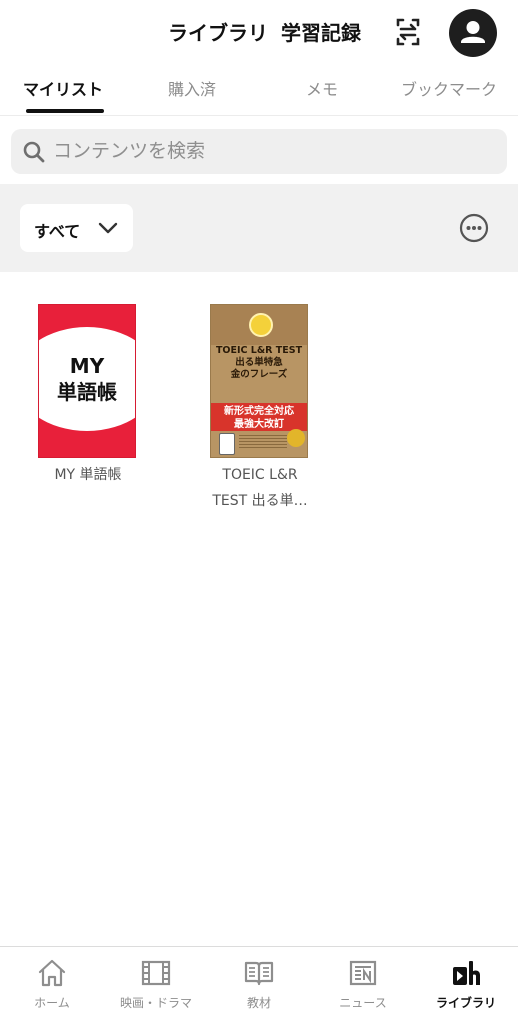 The width and height of the screenshot is (518, 1025). What do you see at coordinates (218, 31) in the screenshot?
I see `library-title: ライブラリ` at bounding box center [218, 31].